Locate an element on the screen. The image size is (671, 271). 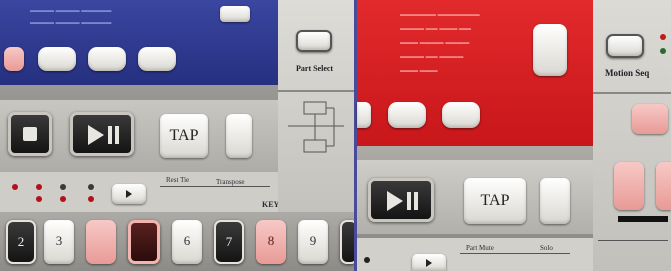
pad-2-label: 2 is located at coordinates (21, 241).